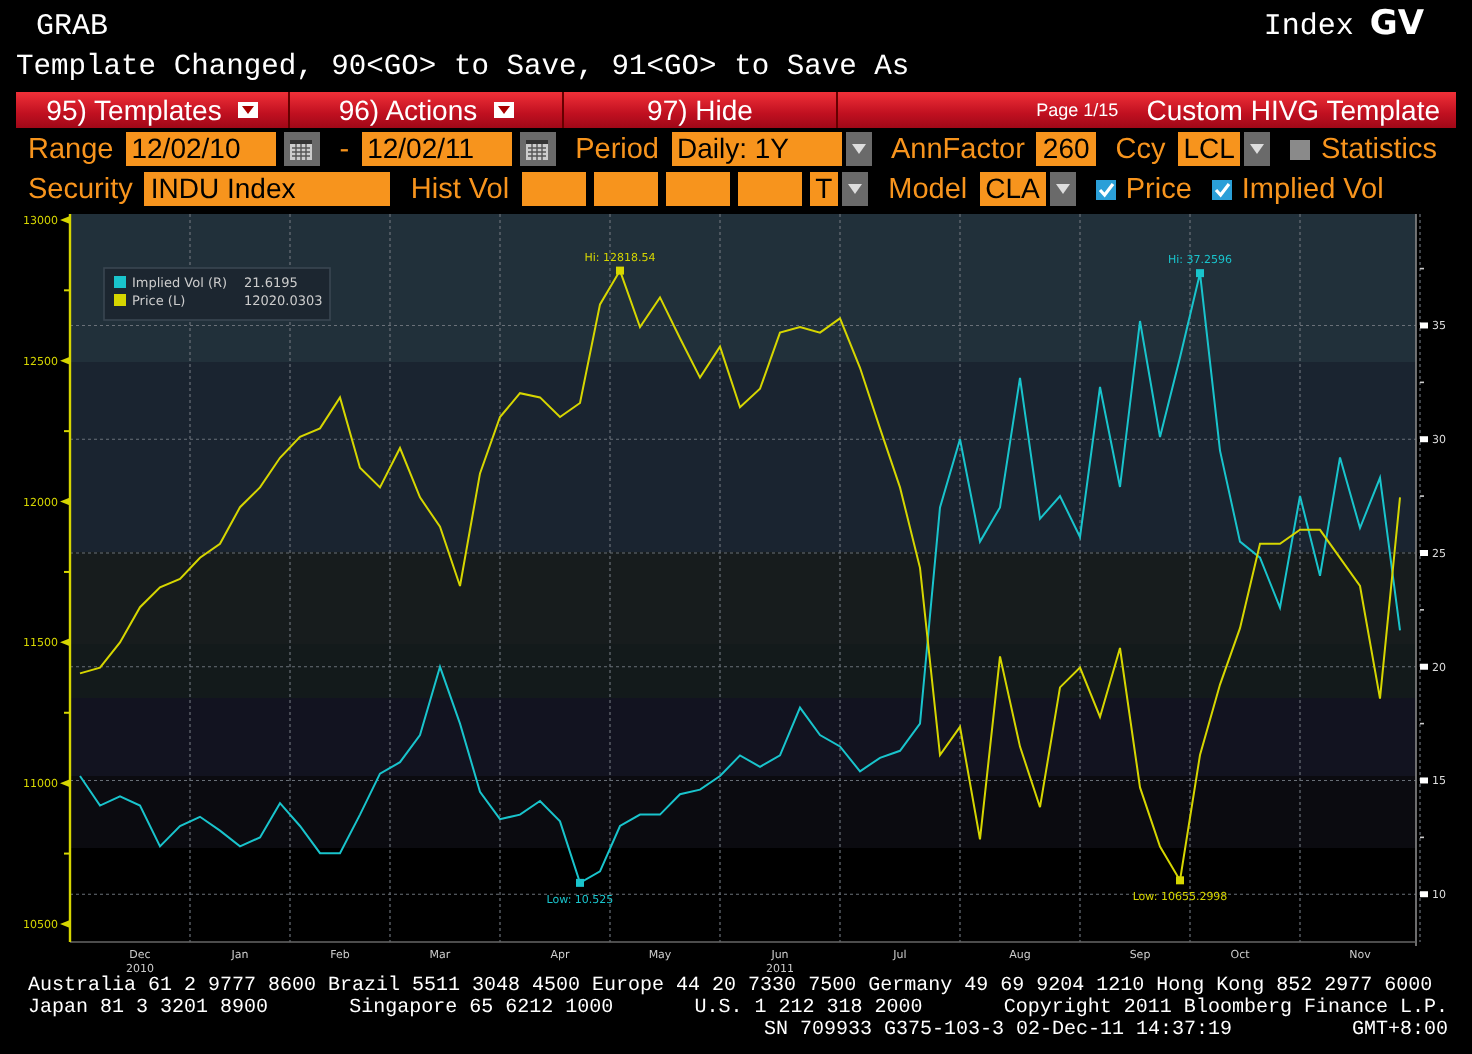  What do you see at coordinates (928, 189) in the screenshot?
I see `field-label: Model` at bounding box center [928, 189].